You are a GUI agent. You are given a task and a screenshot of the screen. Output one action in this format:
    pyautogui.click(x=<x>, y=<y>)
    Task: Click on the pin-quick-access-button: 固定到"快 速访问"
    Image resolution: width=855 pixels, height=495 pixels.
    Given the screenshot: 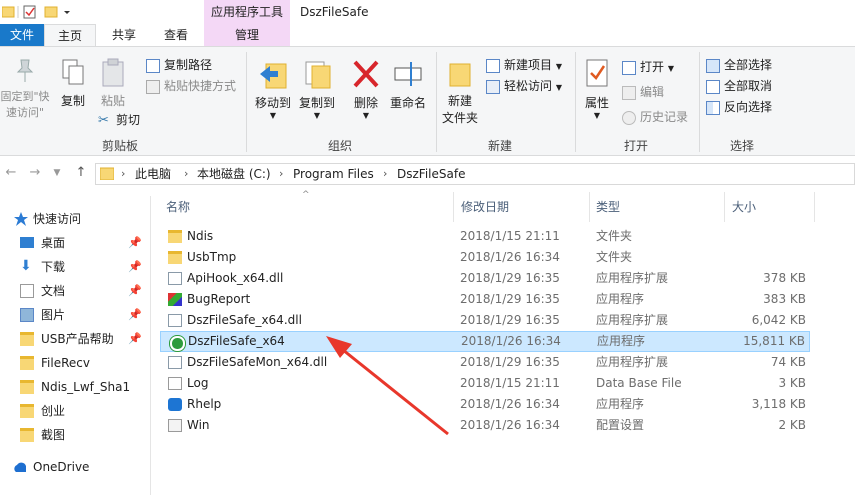 What is the action you would take?
    pyautogui.click(x=25, y=89)
    